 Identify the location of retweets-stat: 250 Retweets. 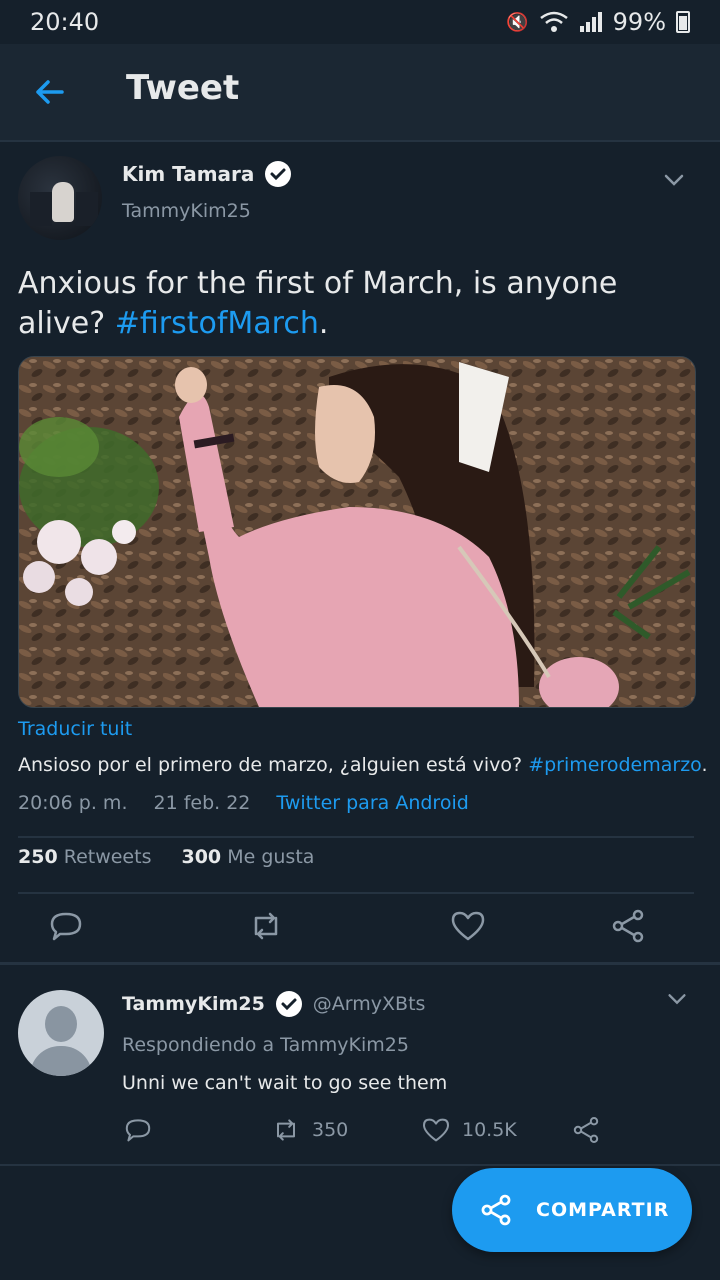
(84, 857).